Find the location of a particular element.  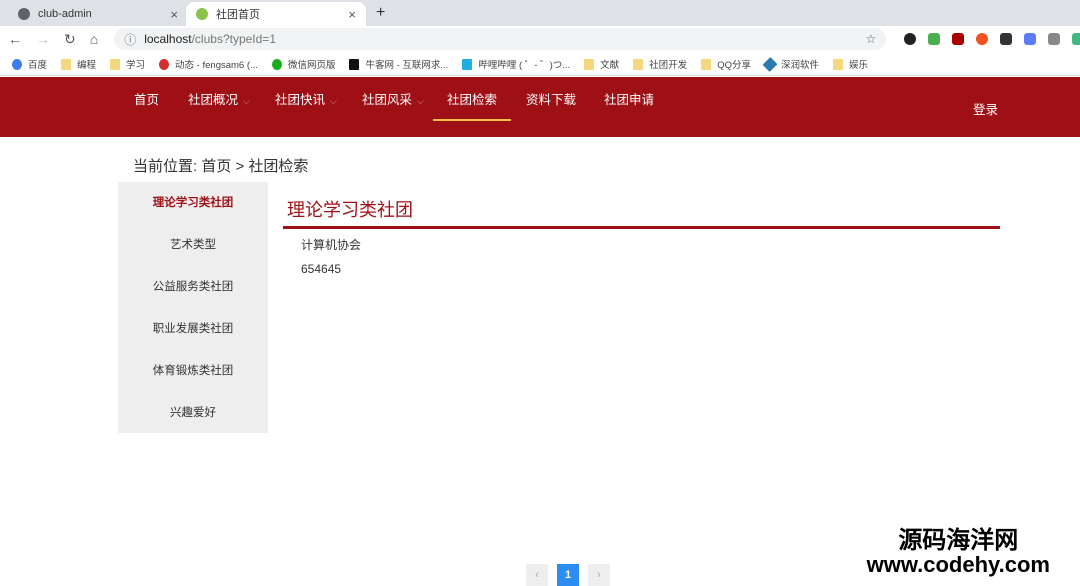

bookmark: 百度 is located at coordinates (29, 64).